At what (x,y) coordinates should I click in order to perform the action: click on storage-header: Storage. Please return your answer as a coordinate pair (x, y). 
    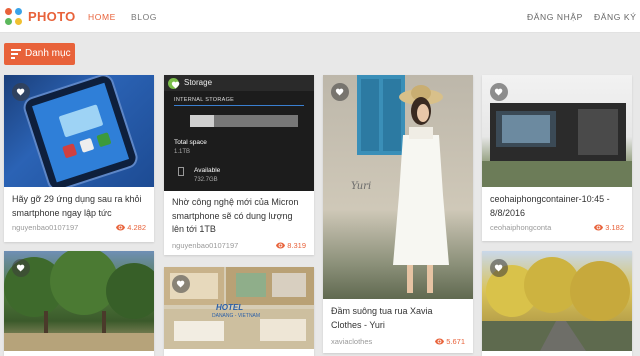
    Looking at the image, I should click on (198, 82).